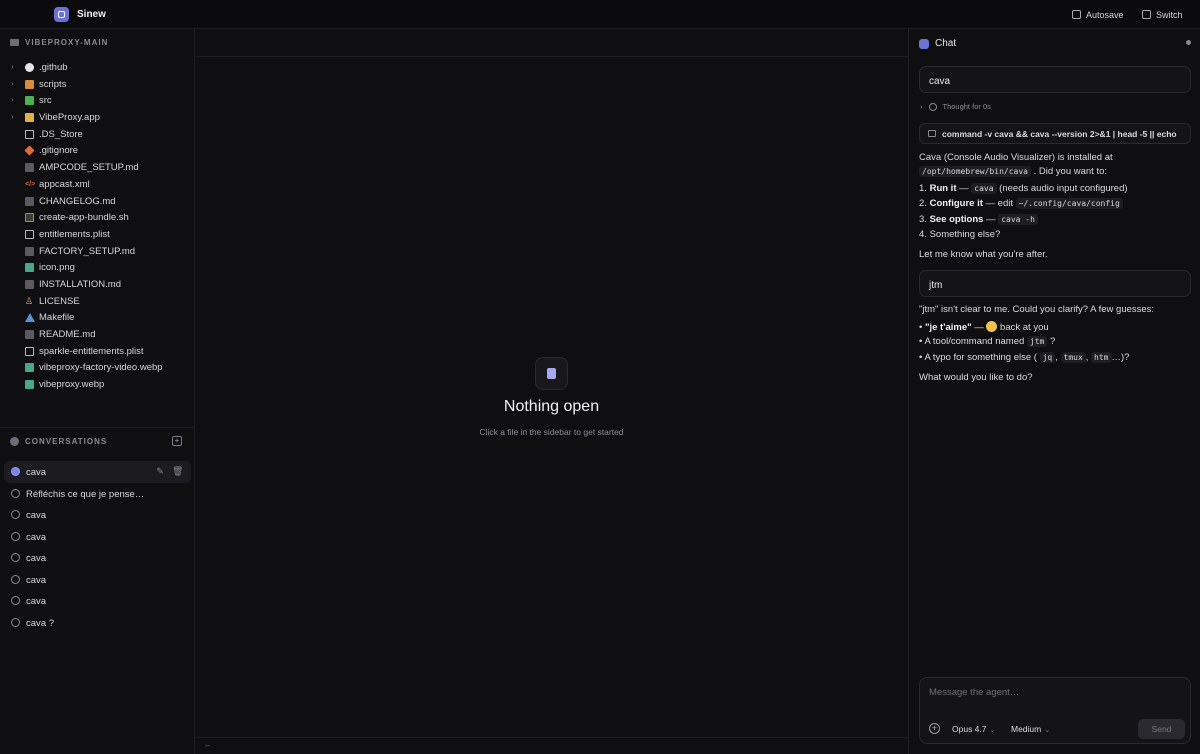 This screenshot has width=1200, height=754. Describe the element at coordinates (948, 327) in the screenshot. I see `list-bold: "je t'aime"` at that location.